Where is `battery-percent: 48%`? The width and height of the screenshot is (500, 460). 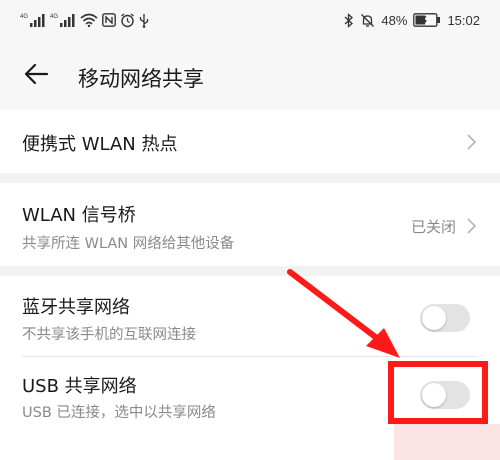
battery-percent: 48% is located at coordinates (394, 20).